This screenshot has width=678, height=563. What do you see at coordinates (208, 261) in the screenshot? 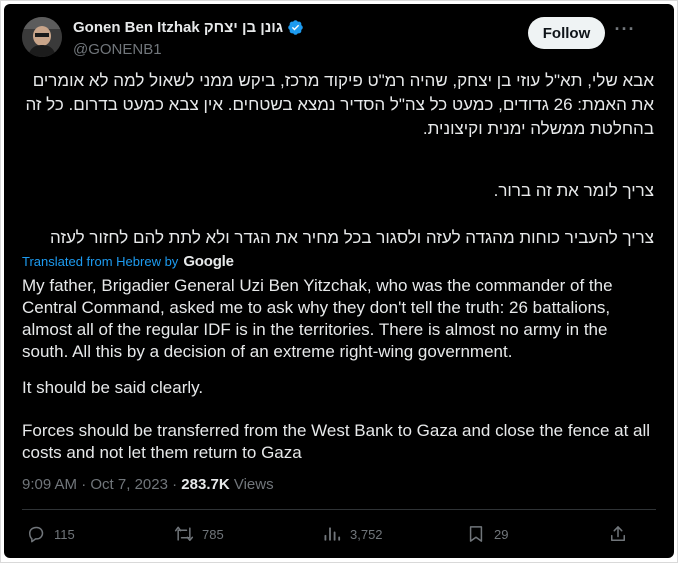
I see `translator-logo: Google` at bounding box center [208, 261].